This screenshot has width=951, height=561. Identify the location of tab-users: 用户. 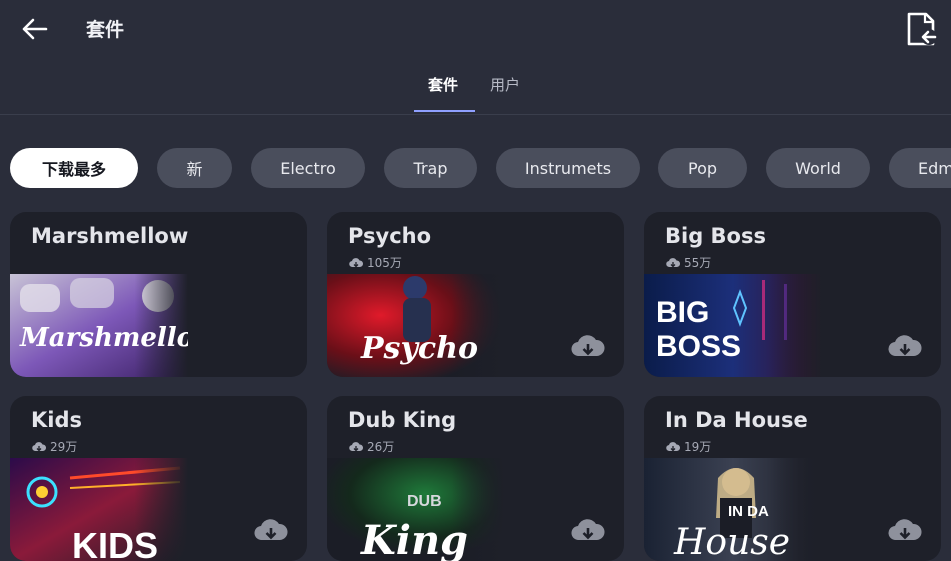
(505, 84).